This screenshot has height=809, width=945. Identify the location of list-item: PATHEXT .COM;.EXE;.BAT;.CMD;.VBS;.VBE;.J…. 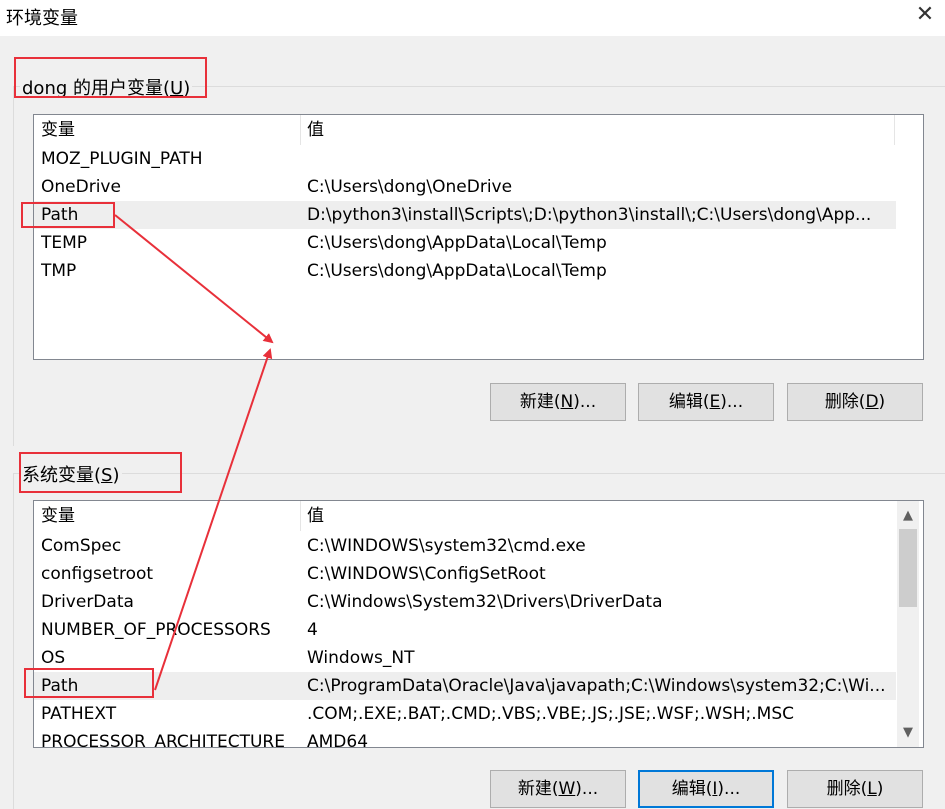
(465, 714).